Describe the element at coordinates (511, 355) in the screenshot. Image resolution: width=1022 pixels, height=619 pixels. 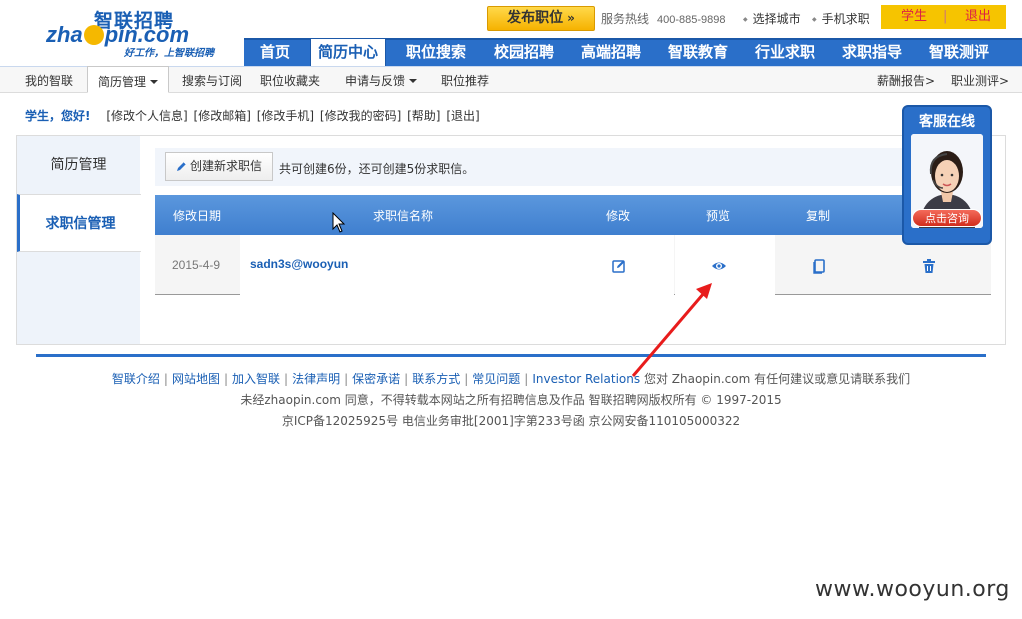
I see `footer-divider` at that location.